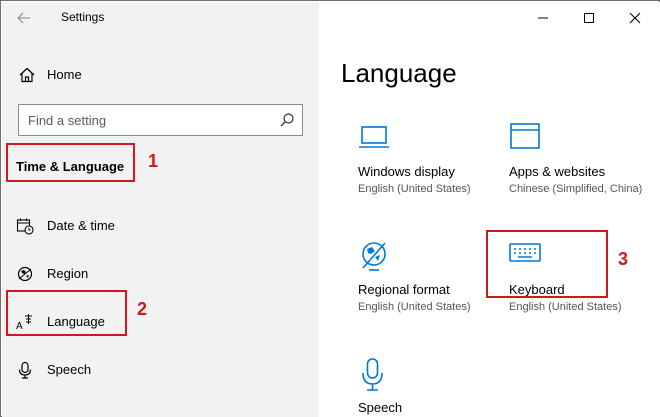  I want to click on sidebar-item-label: Speech, so click(69, 369).